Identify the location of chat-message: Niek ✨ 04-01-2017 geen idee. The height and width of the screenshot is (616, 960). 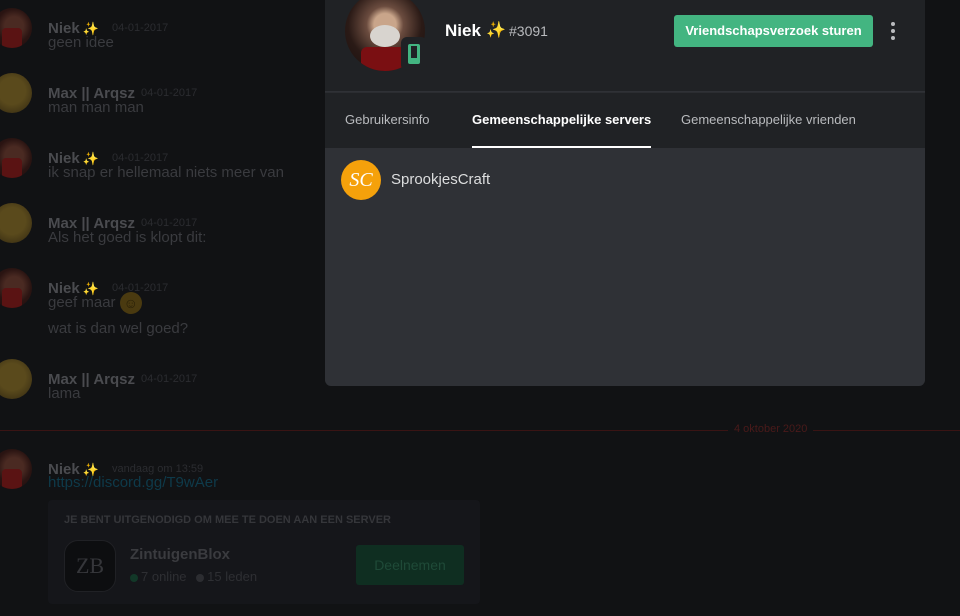
(160, 38).